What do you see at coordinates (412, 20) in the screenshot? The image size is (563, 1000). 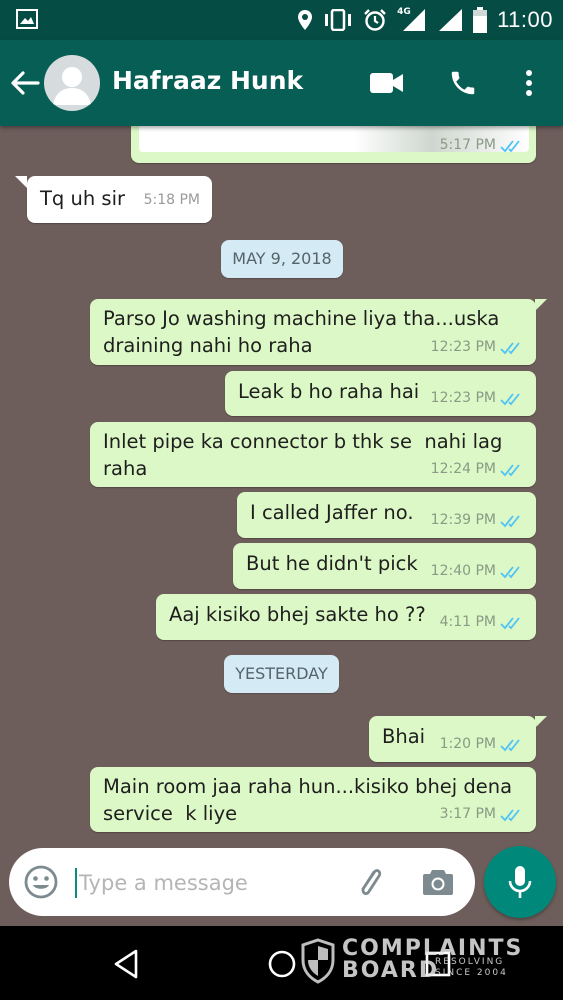 I see `signal-icon: 4G` at bounding box center [412, 20].